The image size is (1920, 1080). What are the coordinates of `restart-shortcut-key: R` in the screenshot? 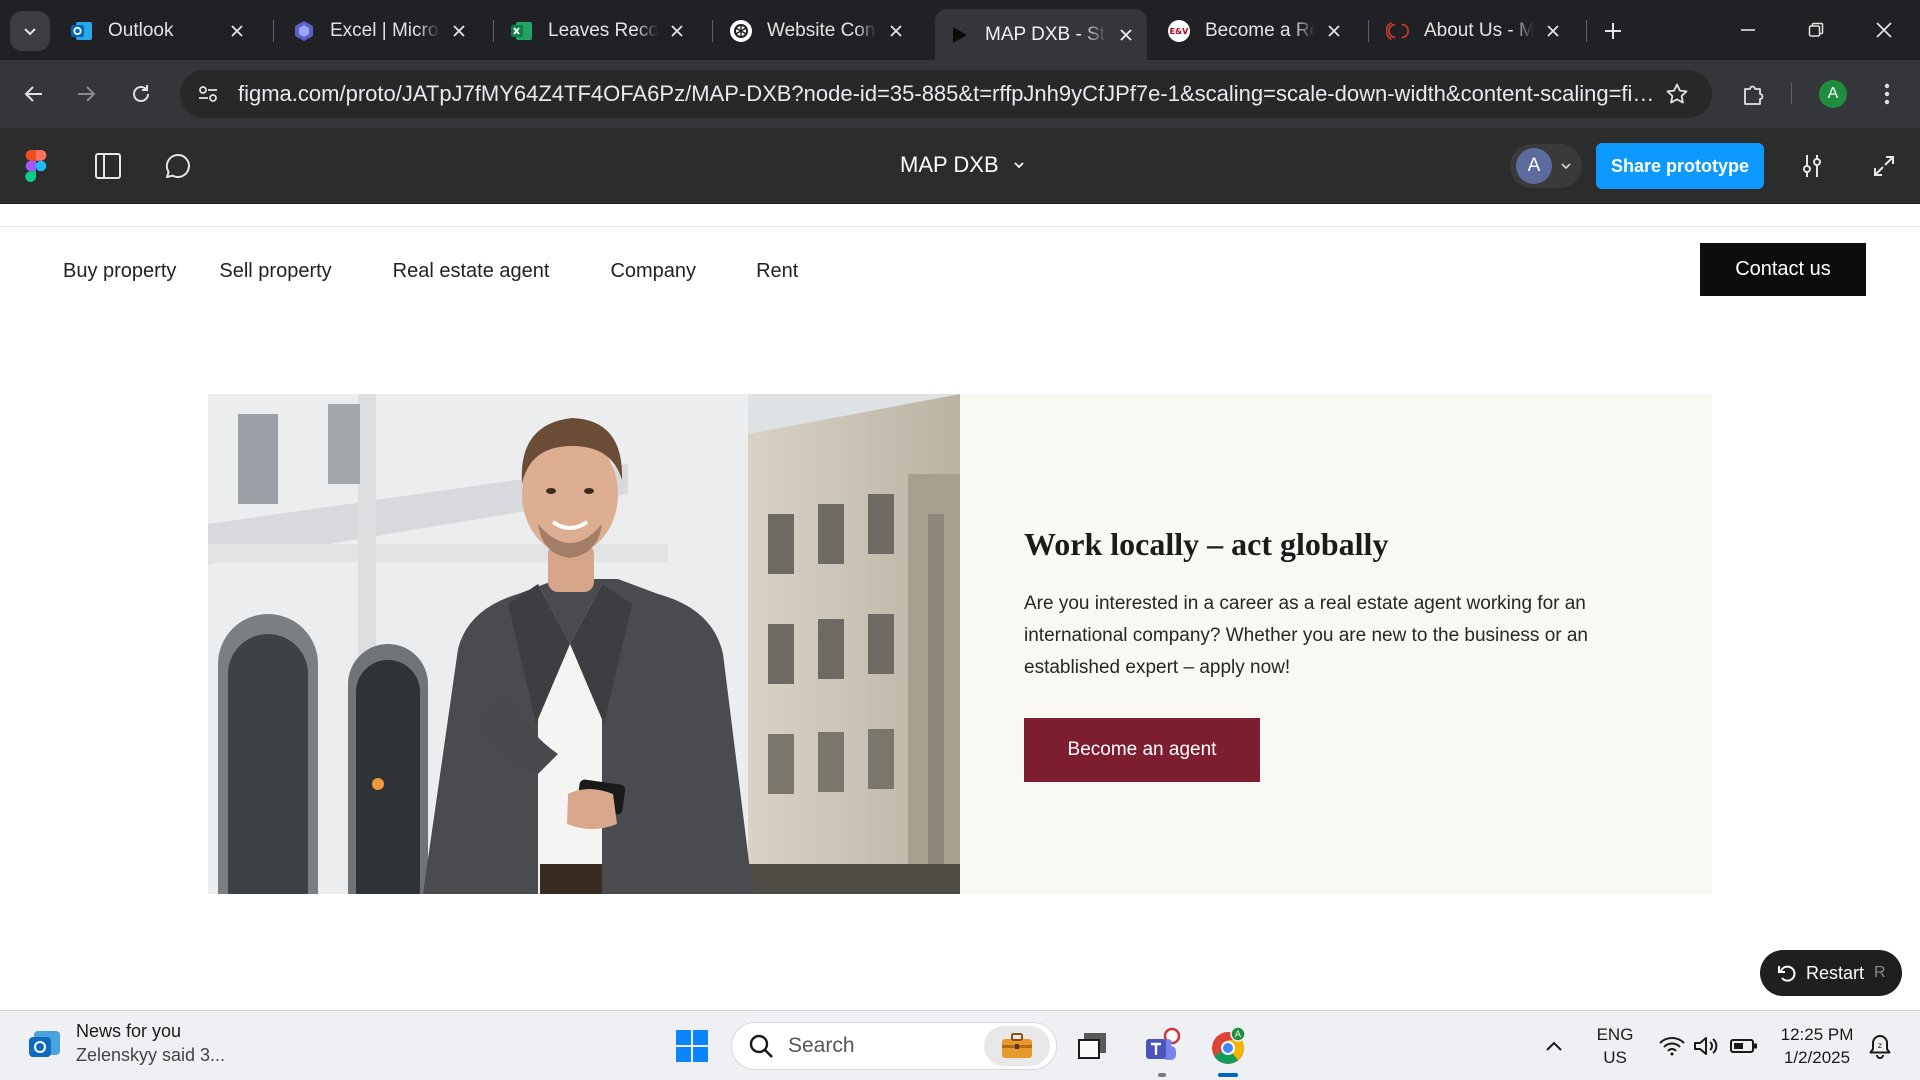 It's located at (1880, 972).